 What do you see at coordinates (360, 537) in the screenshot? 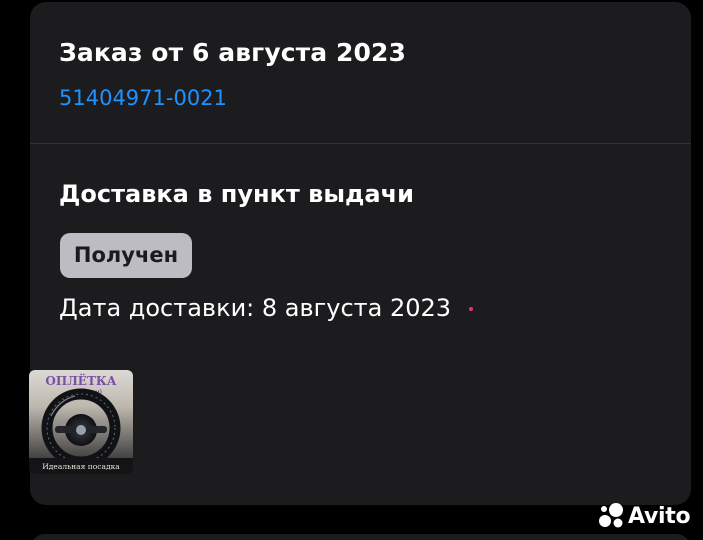
I see `next-card` at bounding box center [360, 537].